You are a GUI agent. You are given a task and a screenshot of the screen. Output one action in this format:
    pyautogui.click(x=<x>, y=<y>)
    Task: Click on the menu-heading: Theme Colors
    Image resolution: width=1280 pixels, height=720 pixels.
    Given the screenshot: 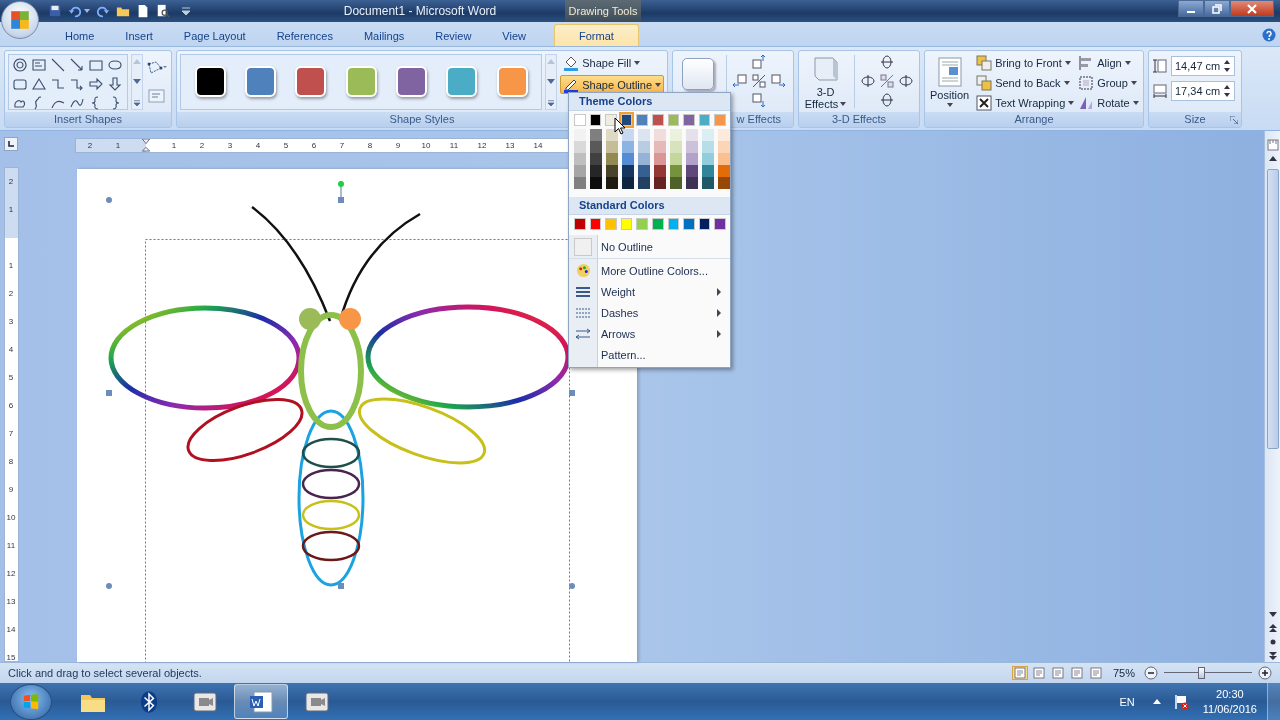 What is the action you would take?
    pyautogui.click(x=649, y=102)
    